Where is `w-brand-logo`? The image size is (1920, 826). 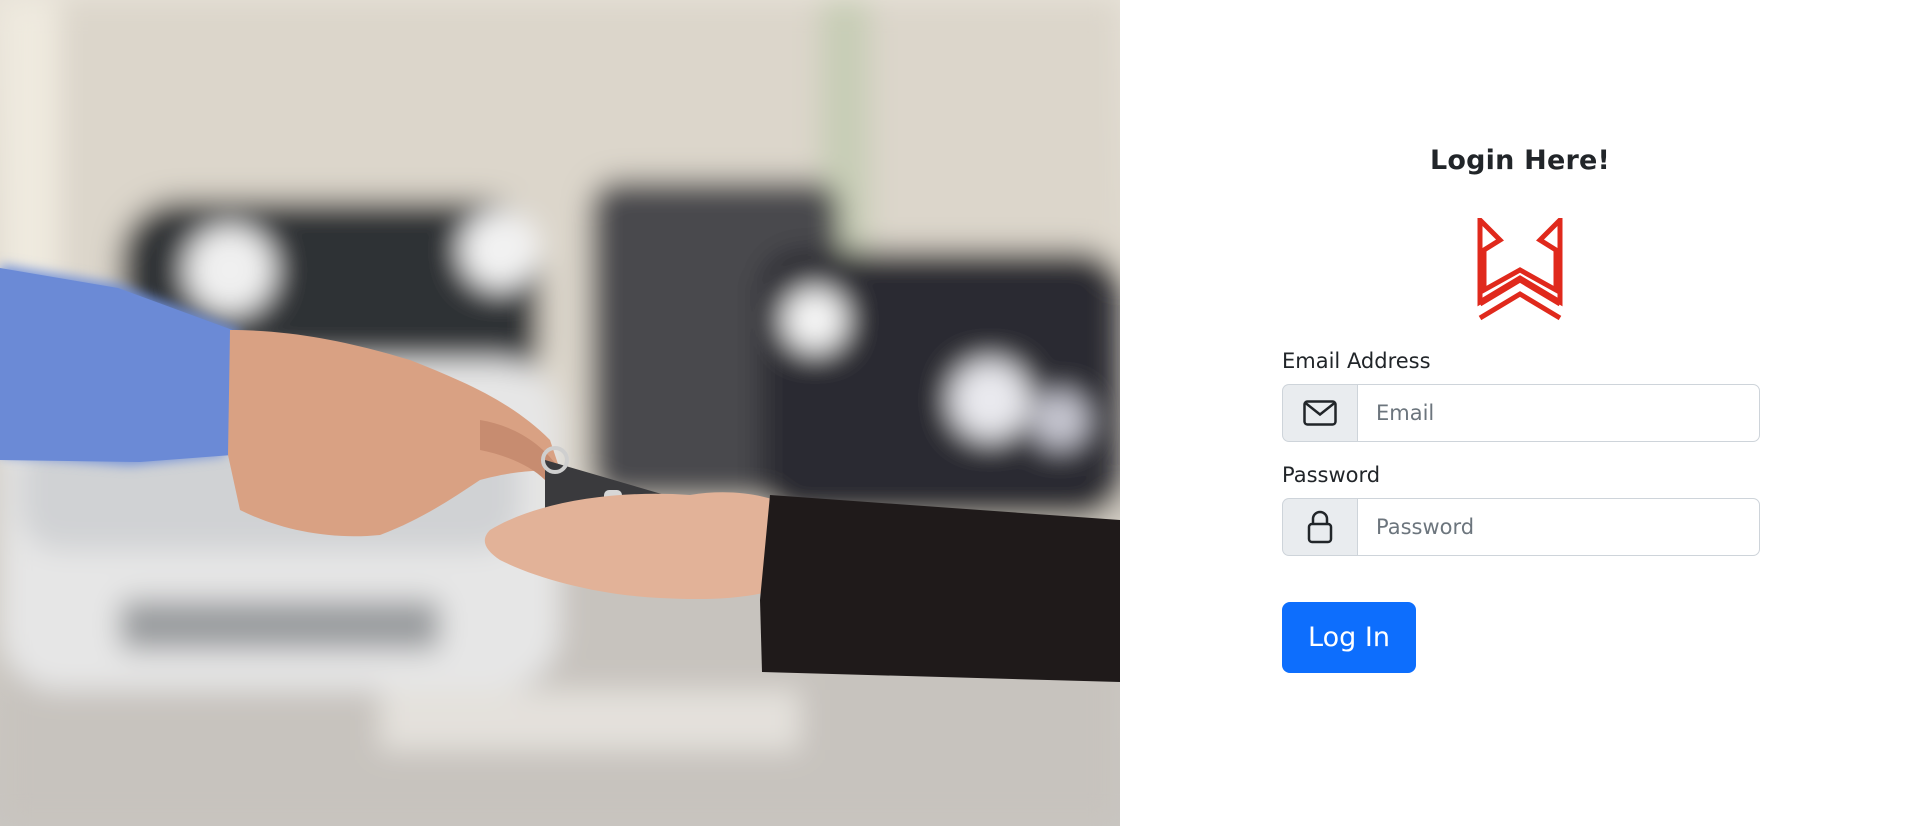 w-brand-logo is located at coordinates (1520, 269).